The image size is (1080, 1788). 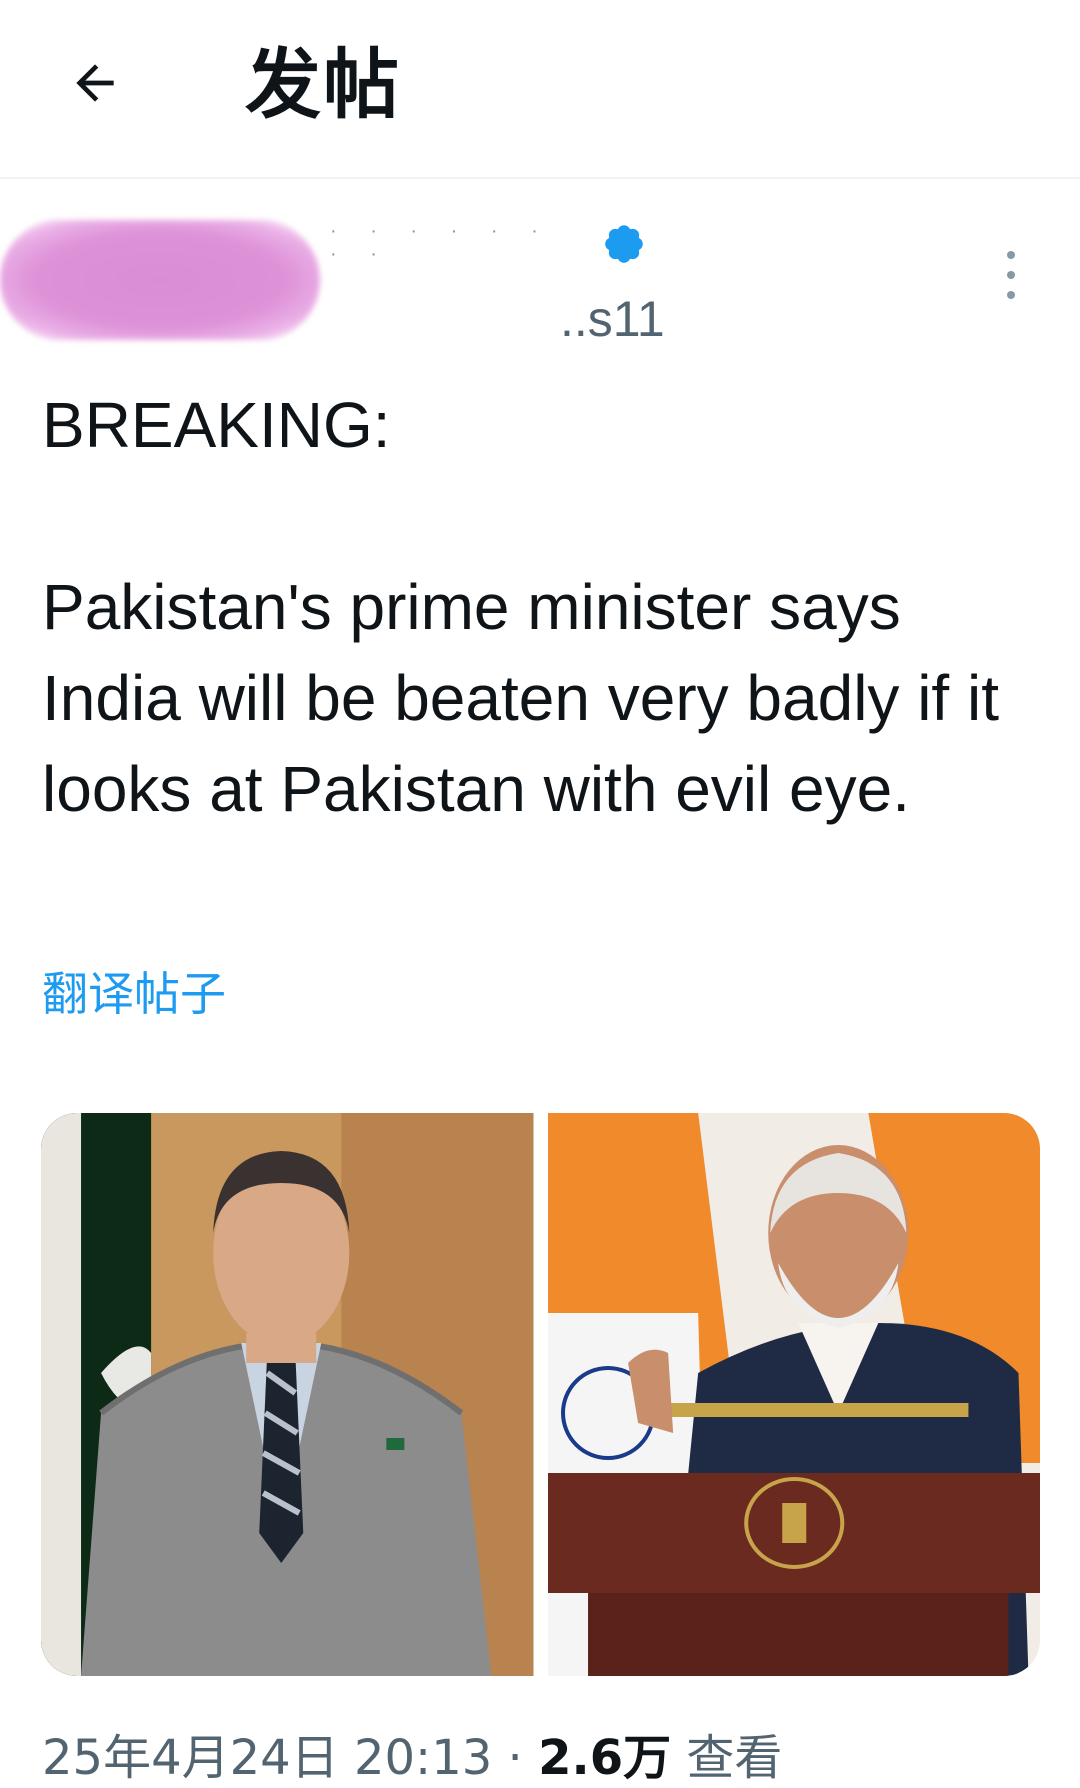 I want to click on arrow-left-icon, so click(x=95, y=83).